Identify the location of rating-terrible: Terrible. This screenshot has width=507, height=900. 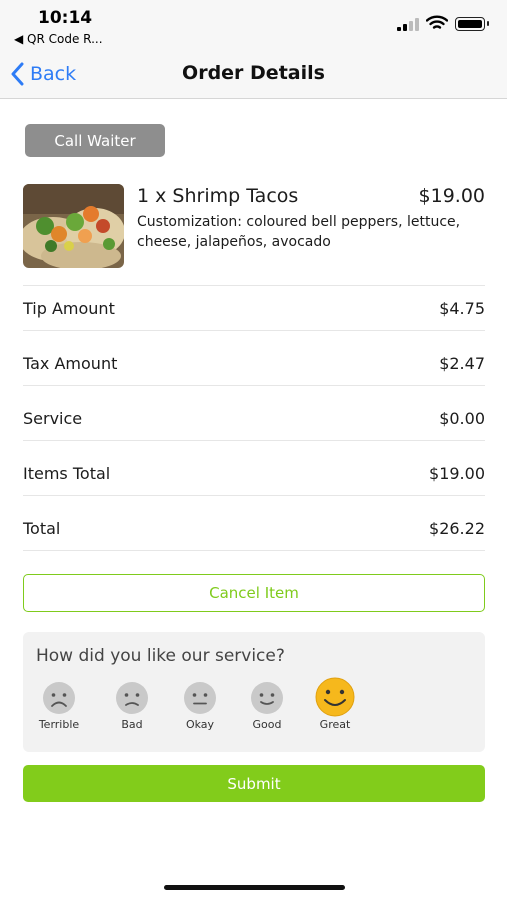
(59, 706).